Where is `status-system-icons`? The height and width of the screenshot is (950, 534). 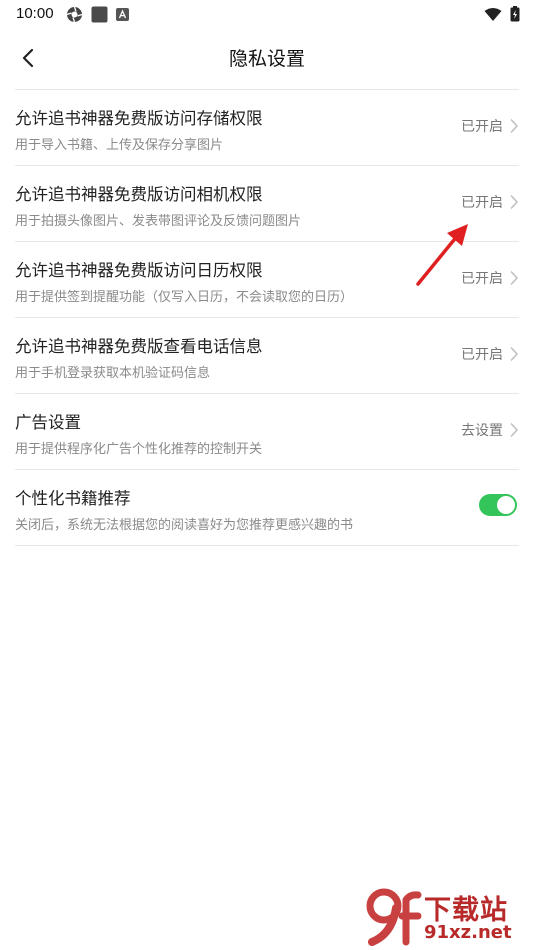 status-system-icons is located at coordinates (502, 14).